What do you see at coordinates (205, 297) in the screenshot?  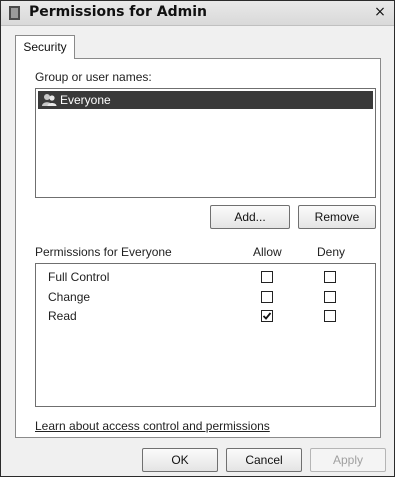 I see `permission-row-change: Change` at bounding box center [205, 297].